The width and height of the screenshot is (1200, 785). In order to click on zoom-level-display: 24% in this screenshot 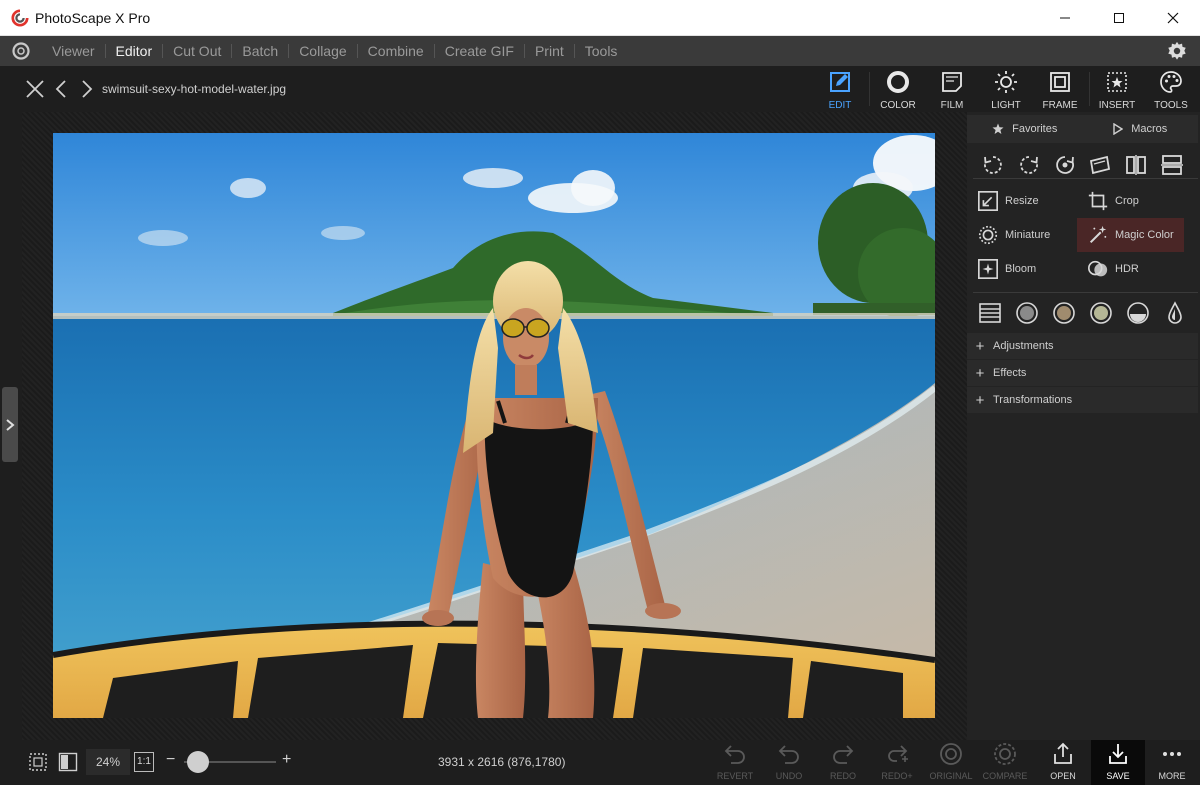, I will do `click(108, 762)`.